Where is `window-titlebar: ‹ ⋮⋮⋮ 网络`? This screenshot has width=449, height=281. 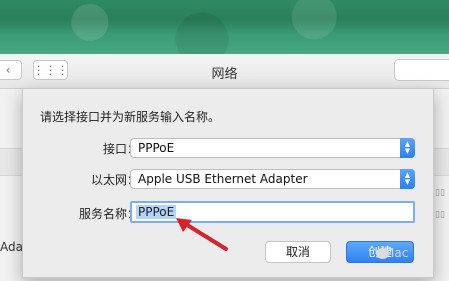 window-titlebar: ‹ ⋮⋮⋮ 网络 is located at coordinates (224, 71).